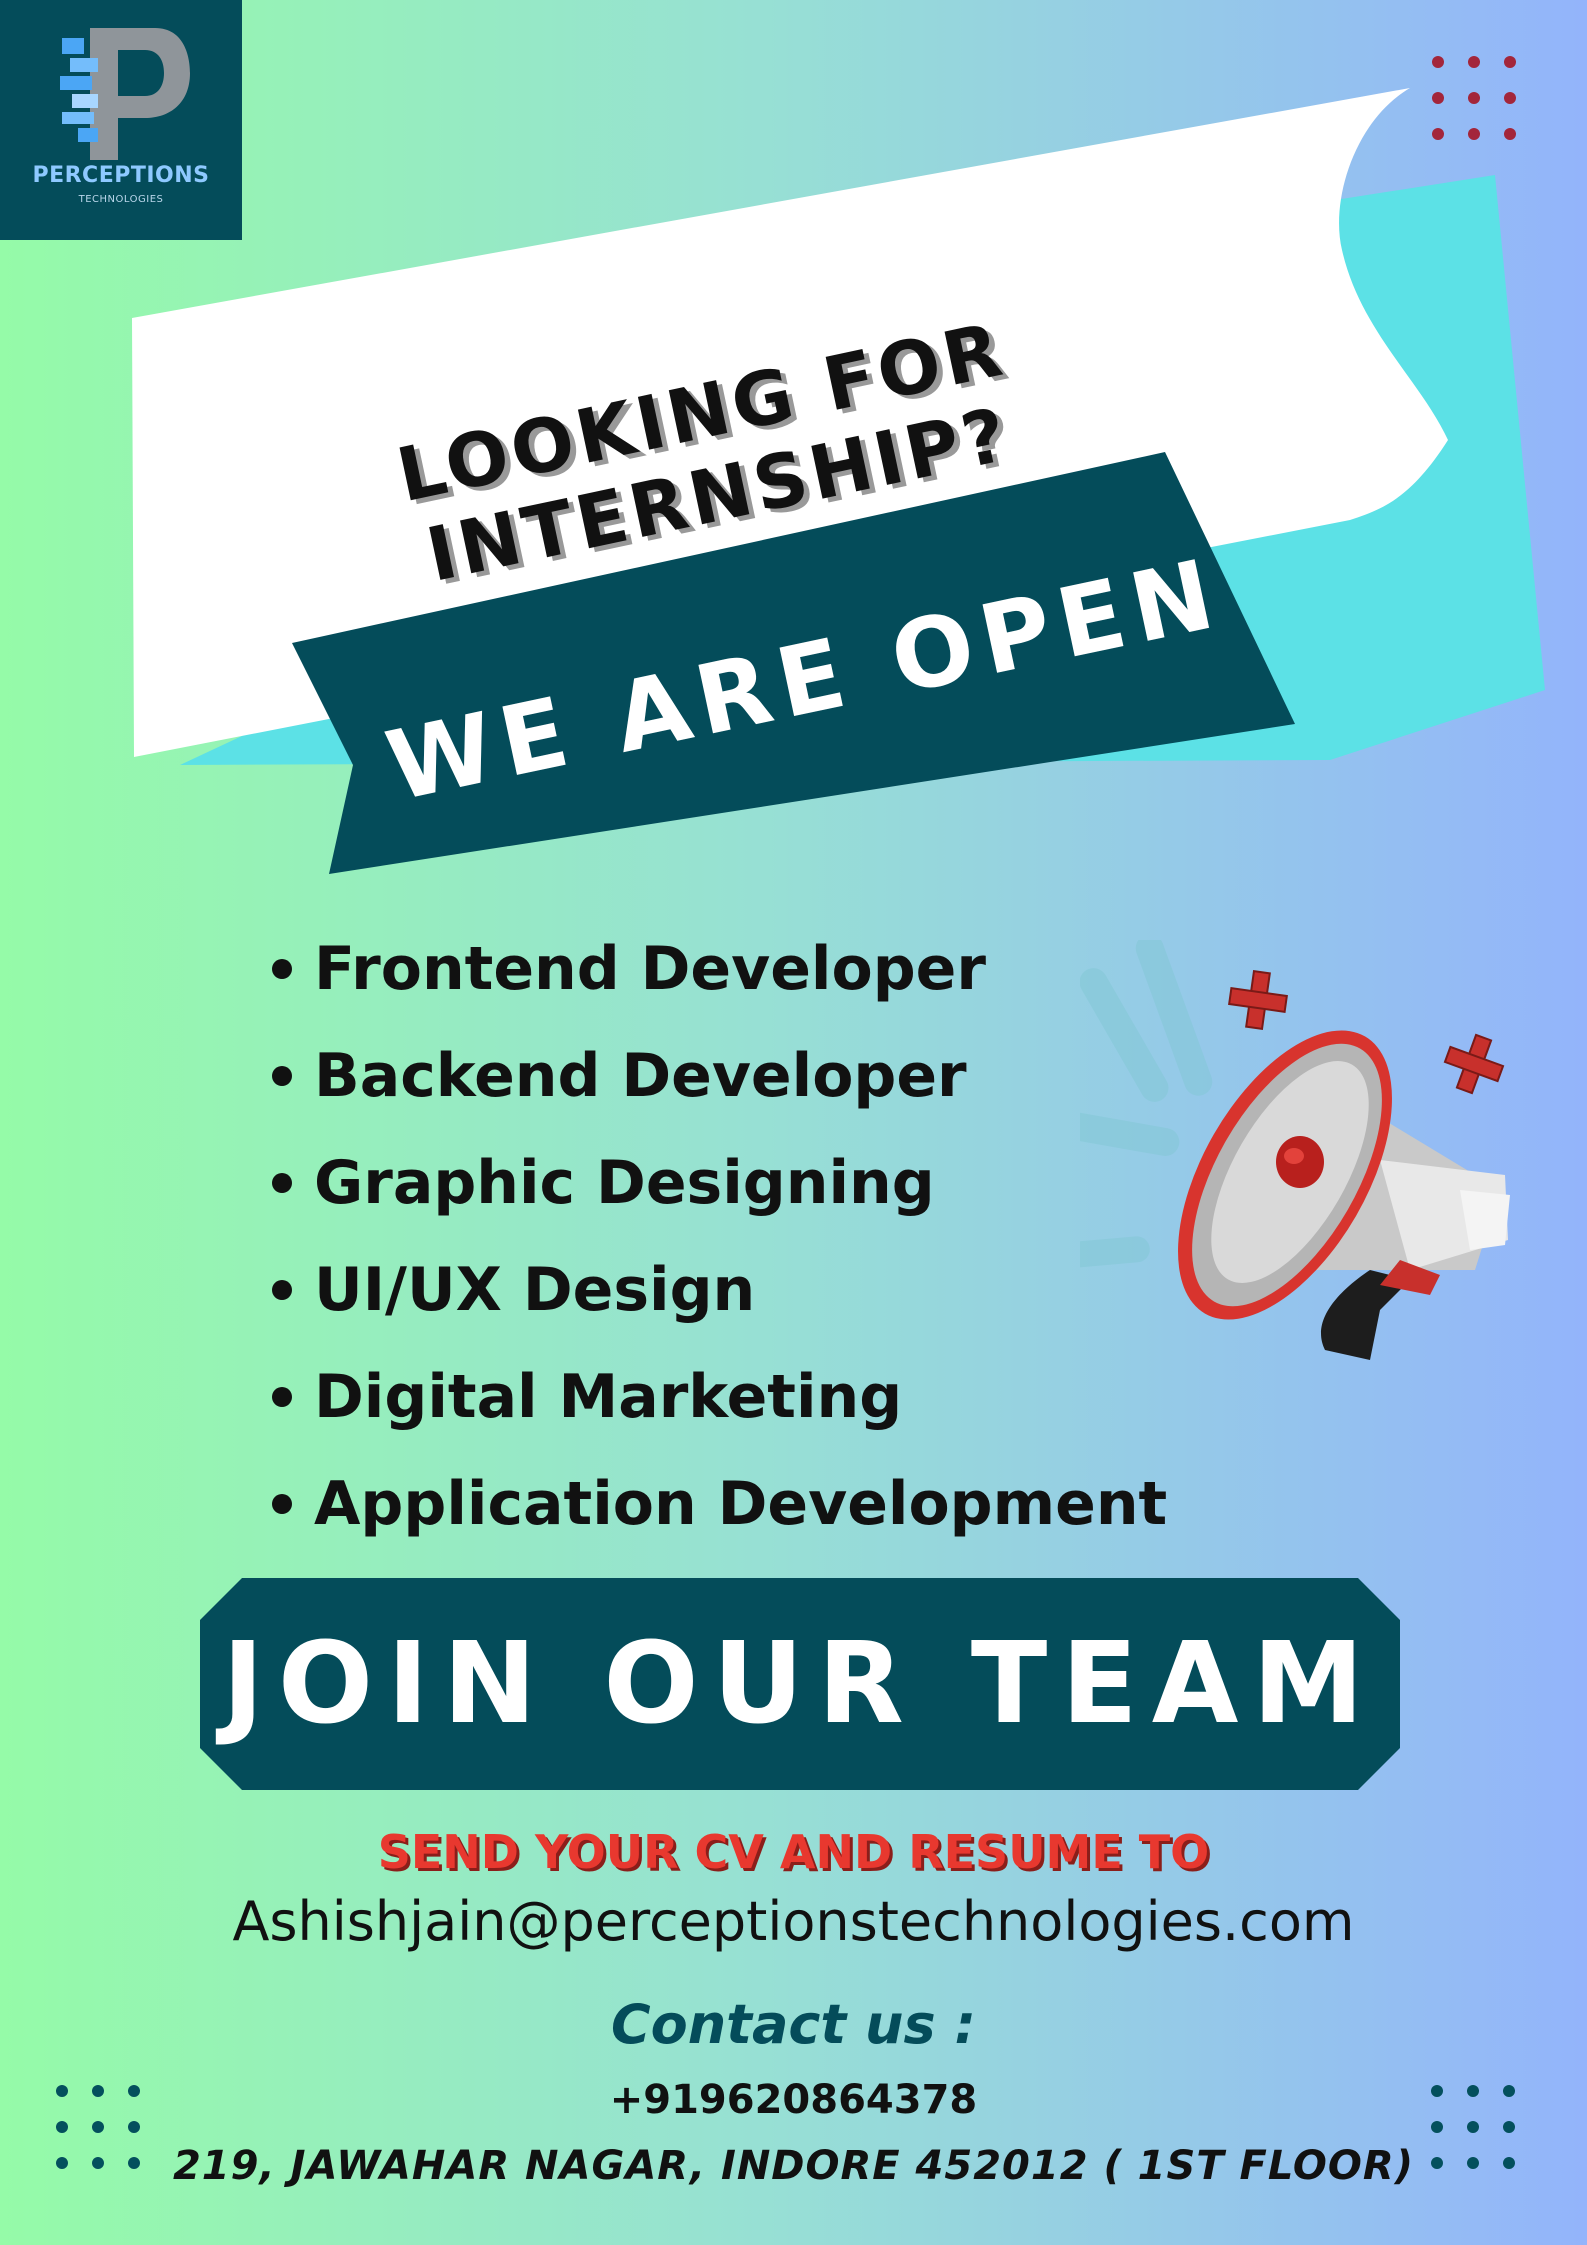 The height and width of the screenshot is (2245, 1587). I want to click on contact-email-link: Ashishjain@perceptionstechnologies.com, so click(793, 1921).